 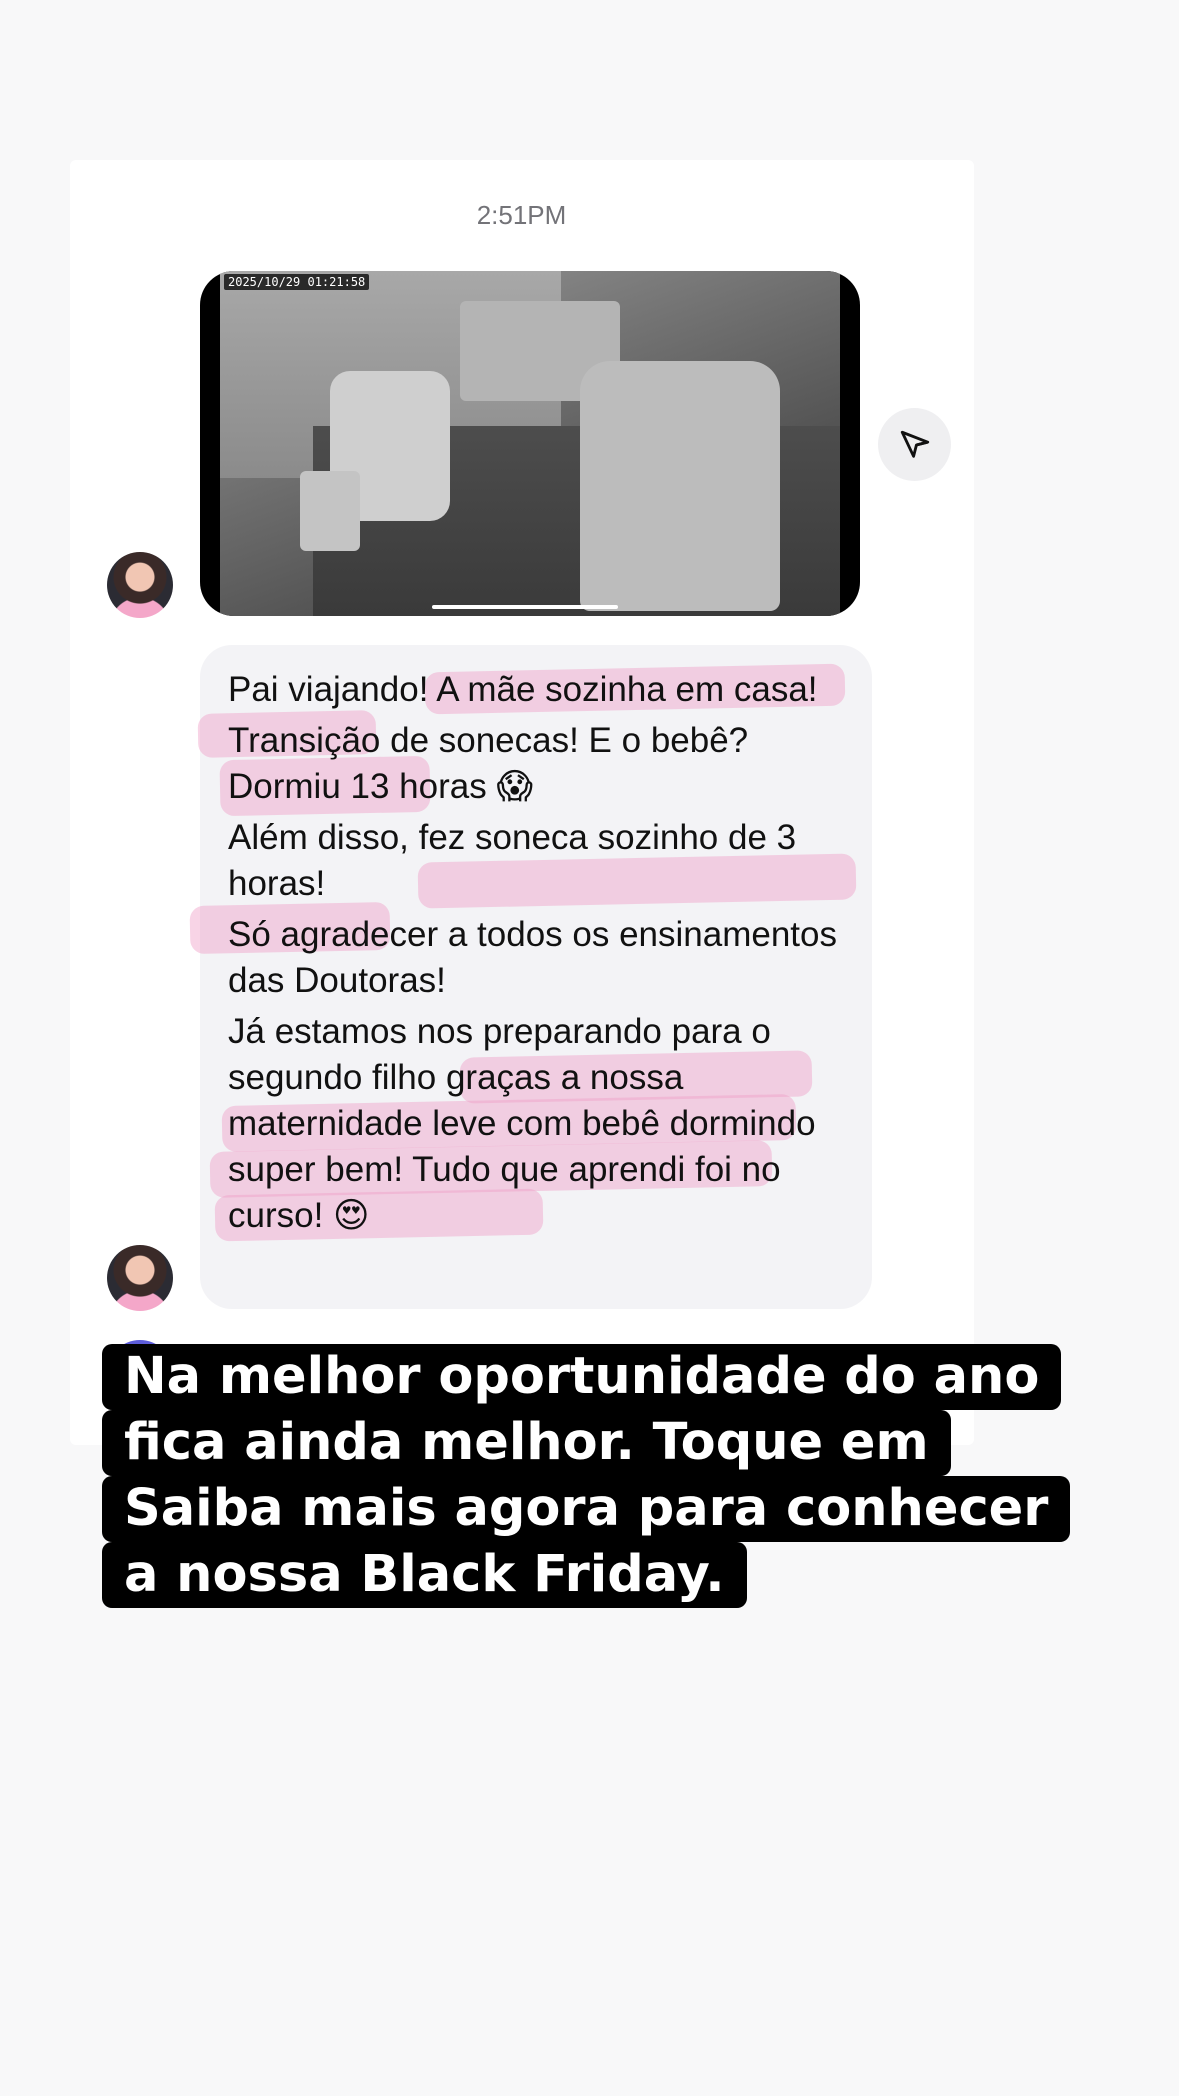 I want to click on camera-timestamp: 2025/10/29 01:21:58, so click(x=297, y=282).